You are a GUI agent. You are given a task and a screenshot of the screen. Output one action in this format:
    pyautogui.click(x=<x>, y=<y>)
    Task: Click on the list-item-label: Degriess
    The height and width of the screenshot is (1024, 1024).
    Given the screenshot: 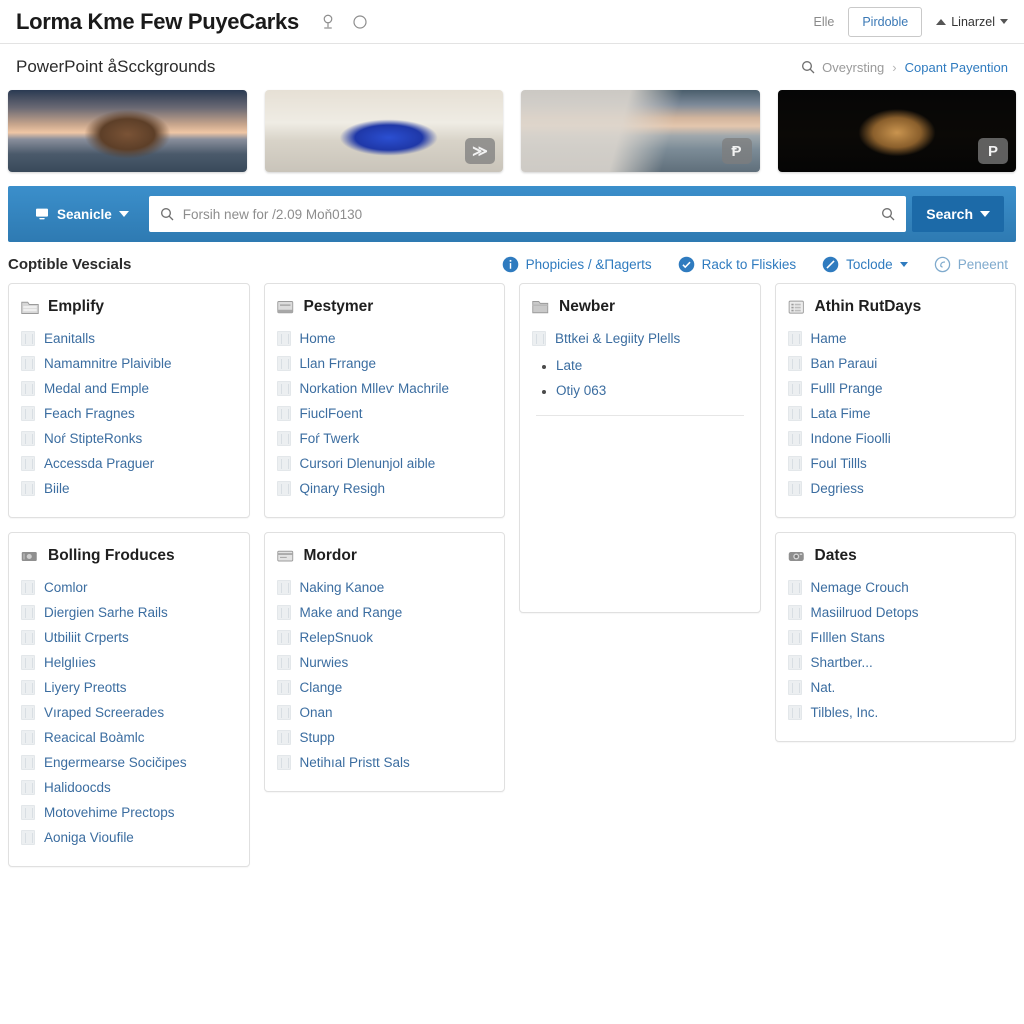 What is the action you would take?
    pyautogui.click(x=837, y=488)
    